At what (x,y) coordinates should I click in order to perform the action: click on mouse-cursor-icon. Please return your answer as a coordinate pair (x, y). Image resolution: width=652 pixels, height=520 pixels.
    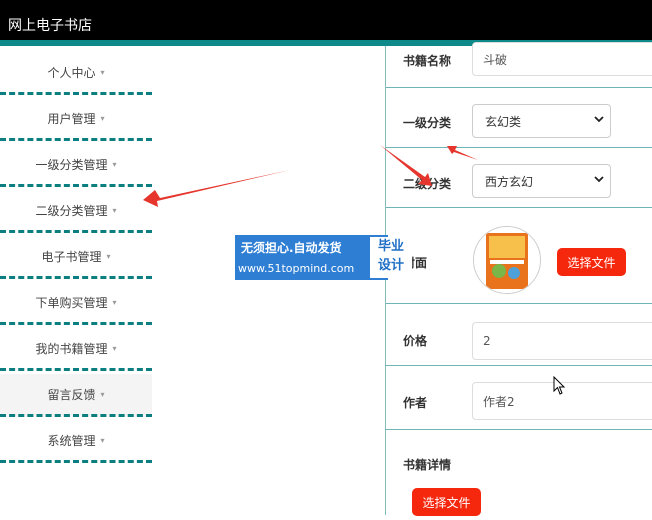
    Looking at the image, I should click on (559, 385).